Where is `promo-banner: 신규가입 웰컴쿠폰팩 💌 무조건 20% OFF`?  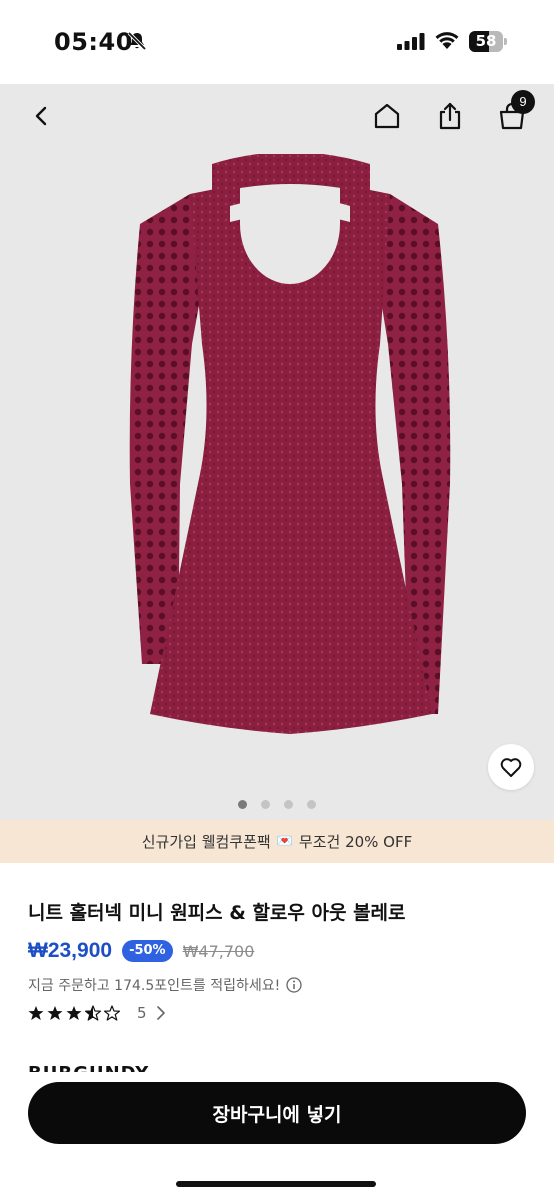 promo-banner: 신규가입 웰컴쿠폰팩 💌 무조건 20% OFF is located at coordinates (277, 841).